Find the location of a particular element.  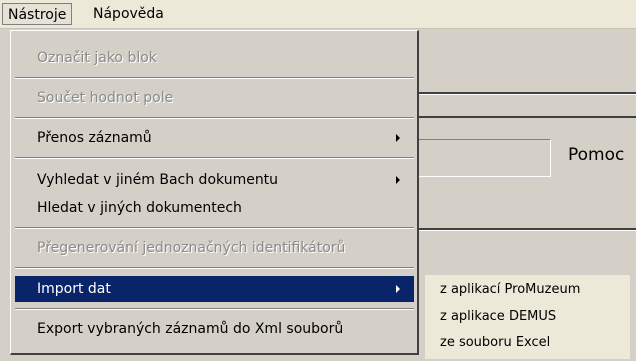

menu-item-label: Součet hodnot pole is located at coordinates (105, 98).